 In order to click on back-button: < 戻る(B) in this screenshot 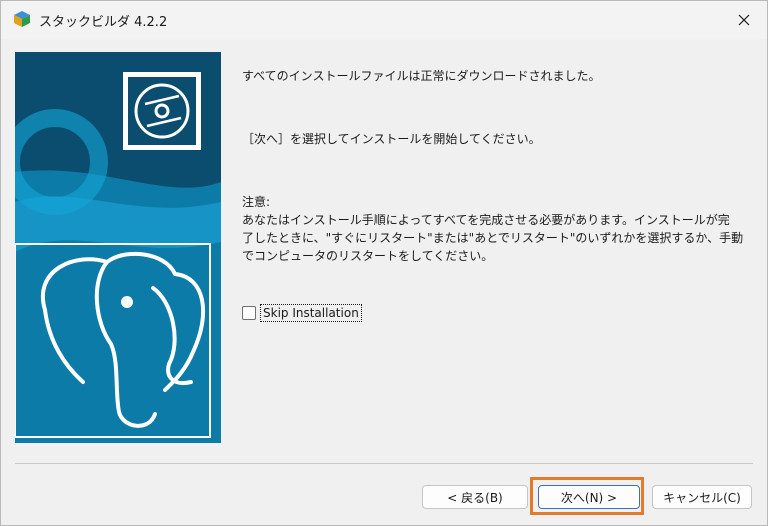, I will do `click(475, 497)`.